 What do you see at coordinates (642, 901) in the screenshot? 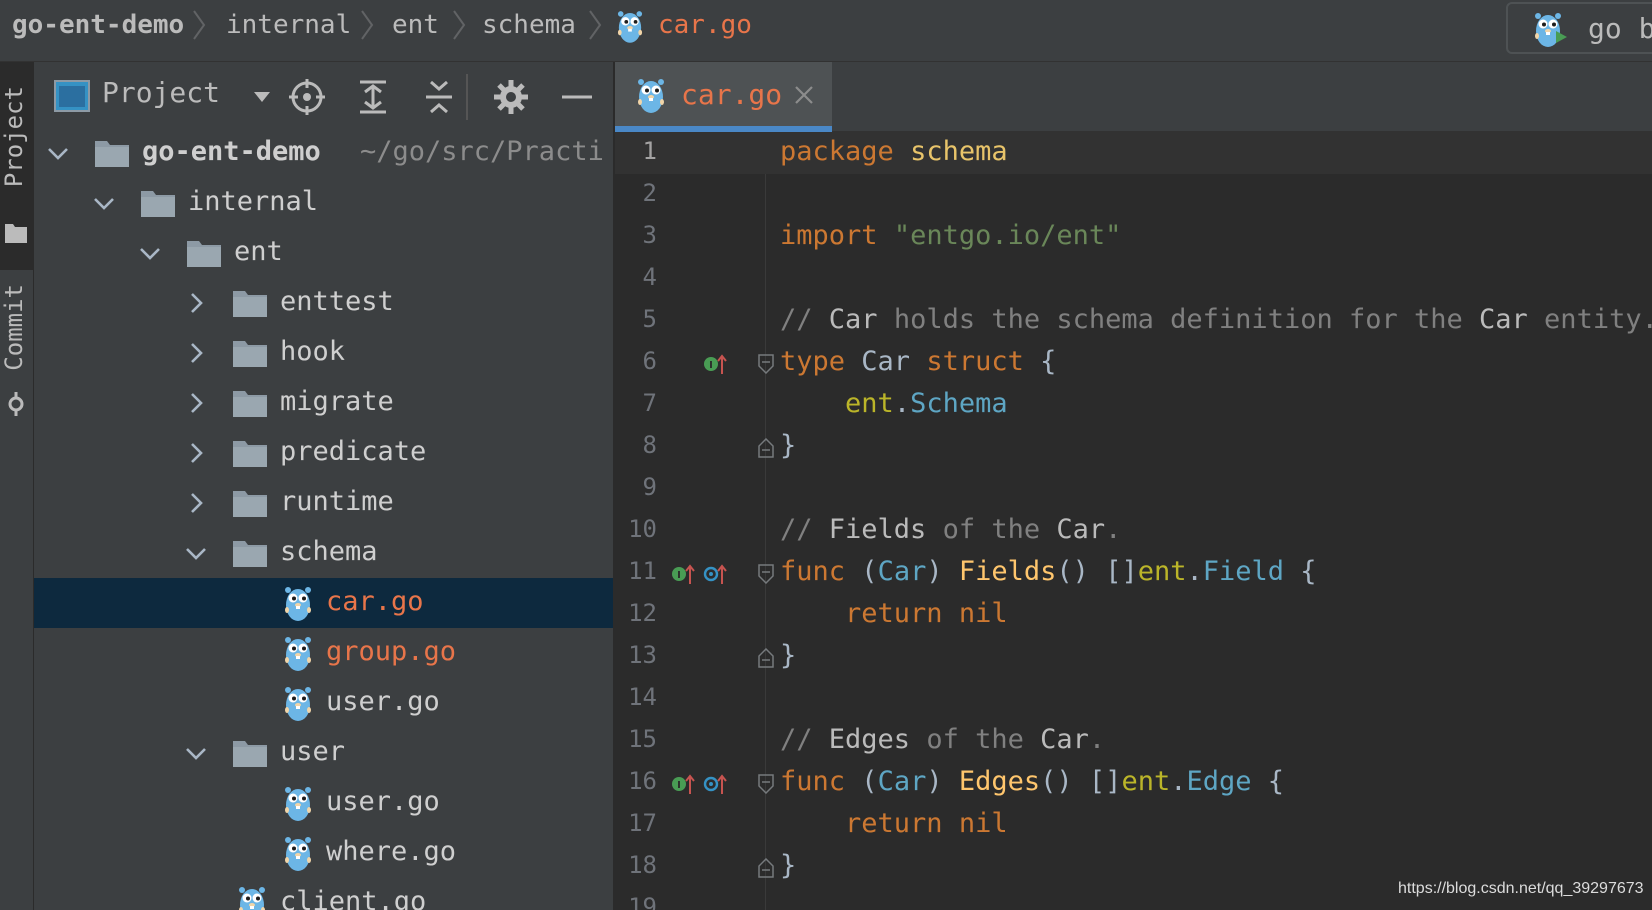
I see `line-number: 19` at bounding box center [642, 901].